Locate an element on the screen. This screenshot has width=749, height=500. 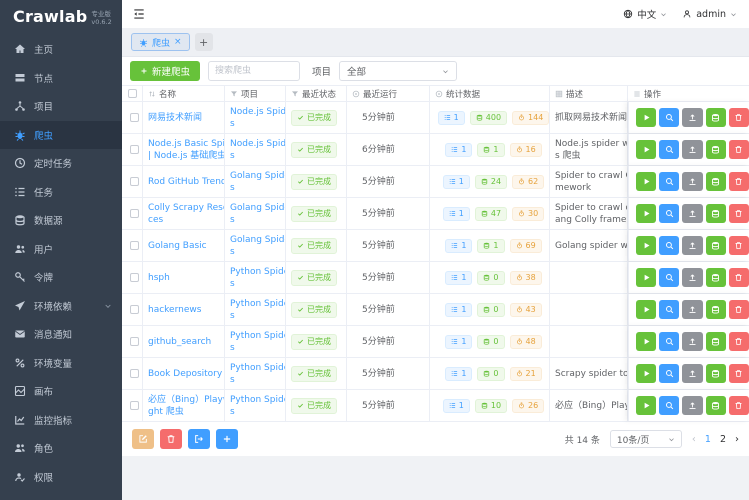
sidebar-item-sitemap: 项目 is located at coordinates (61, 106).